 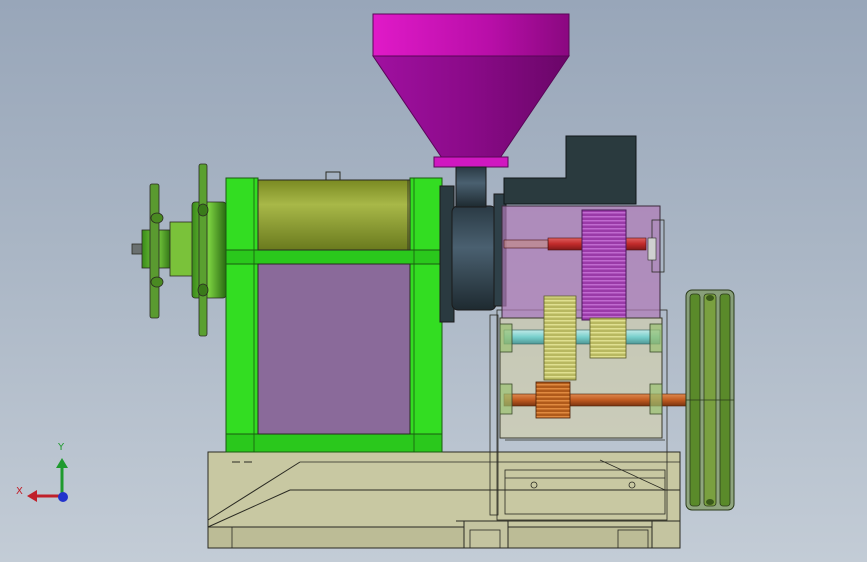 I want to click on drive-pulley, so click(x=710, y=400).